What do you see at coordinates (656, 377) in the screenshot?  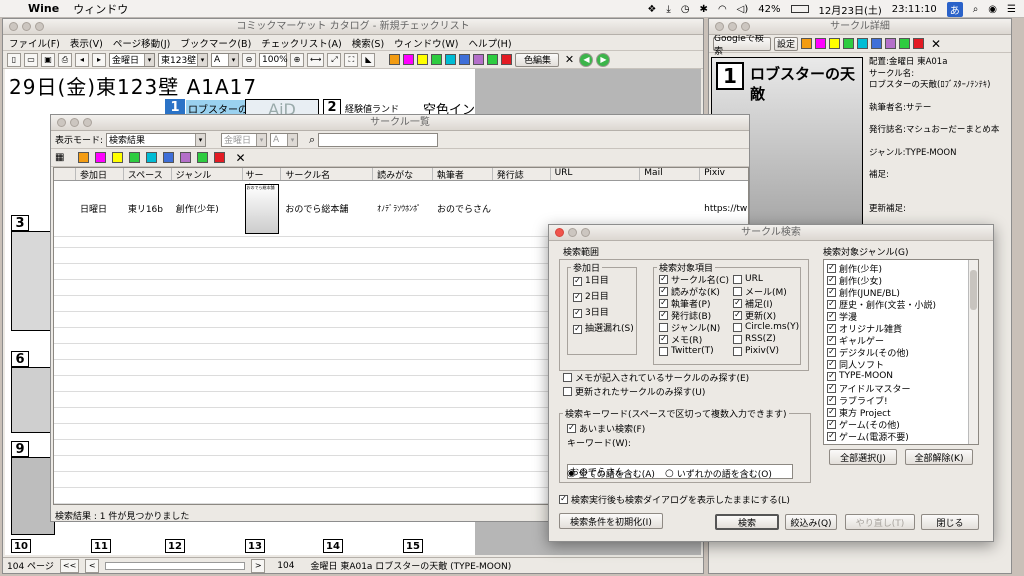 I see `memo-only-checkbox: メモが記入されているサークルのみ探す(E)` at bounding box center [656, 377].